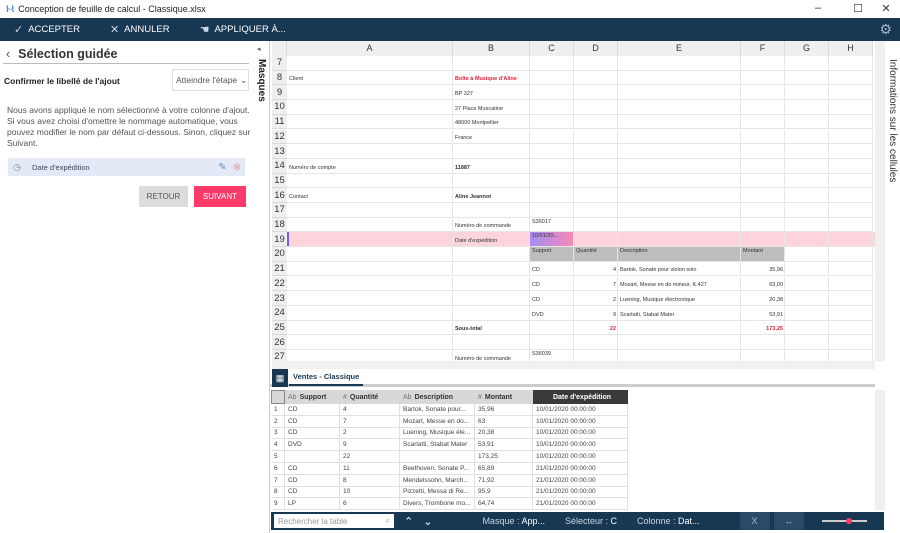 The height and width of the screenshot is (533, 900). Describe the element at coordinates (596, 269) in the screenshot. I see `cell-D21: 4` at that location.